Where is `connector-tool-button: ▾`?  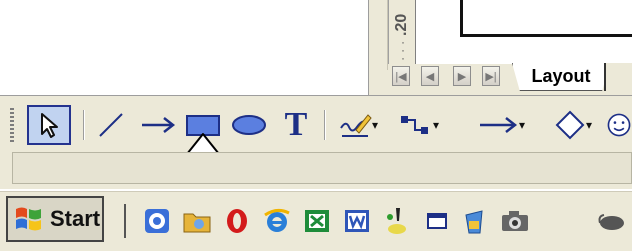
connector-tool-button: ▾ is located at coordinates (418, 125).